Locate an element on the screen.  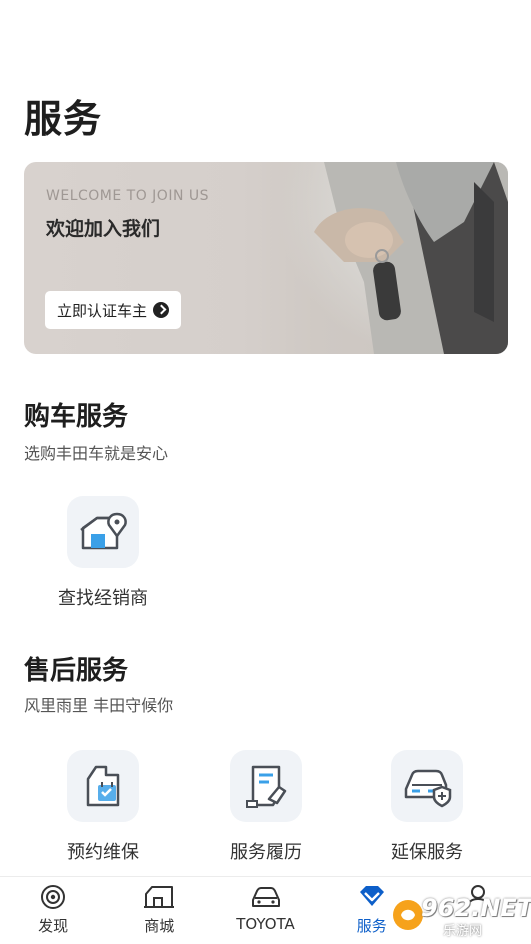
service-history-icon is located at coordinates (266, 786).